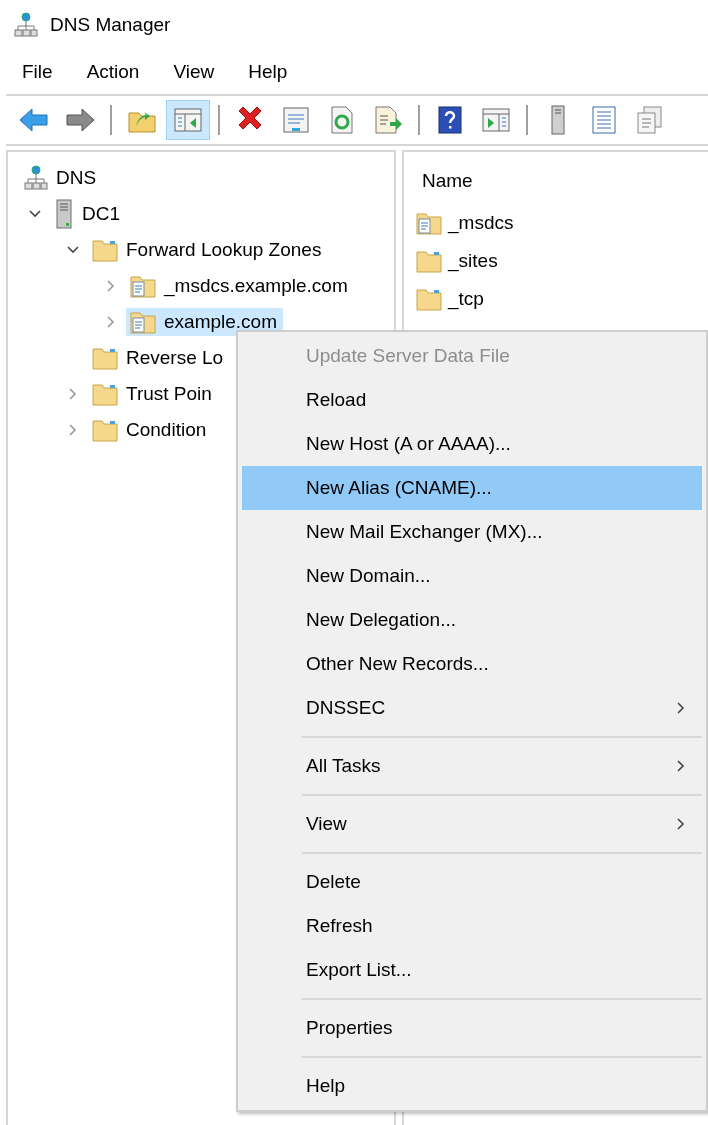 The image size is (708, 1125). What do you see at coordinates (101, 214) in the screenshot?
I see `tree-label: DC1` at bounding box center [101, 214].